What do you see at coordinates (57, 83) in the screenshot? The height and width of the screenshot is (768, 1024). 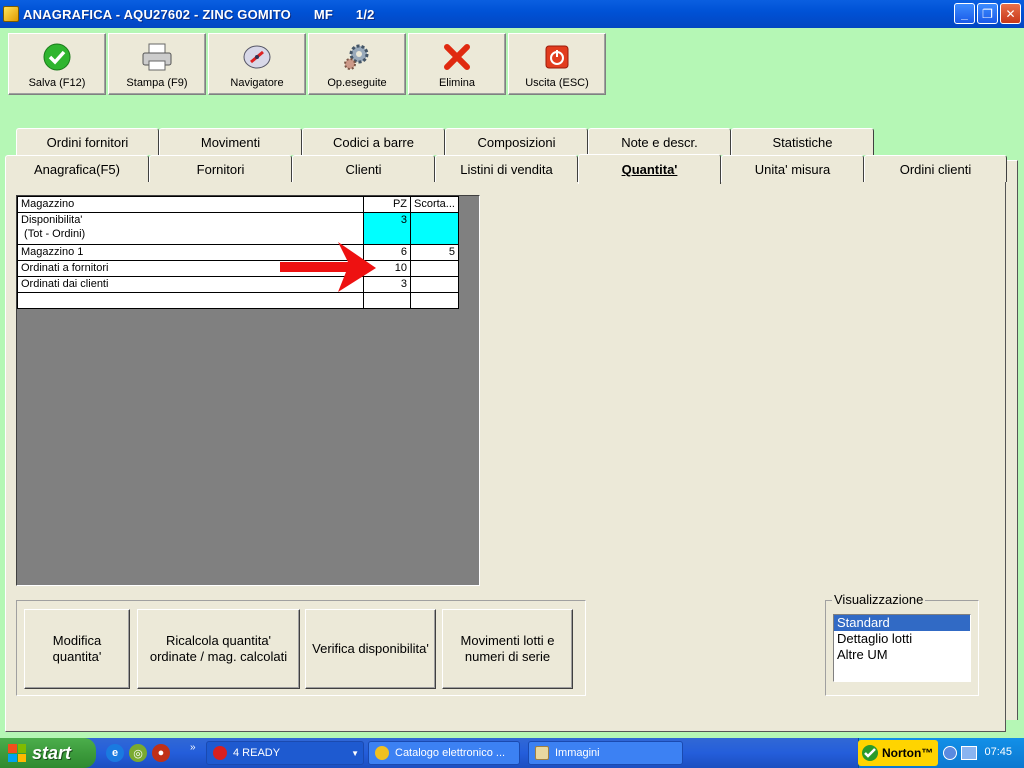 I see `save-label: Salva (F12)` at bounding box center [57, 83].